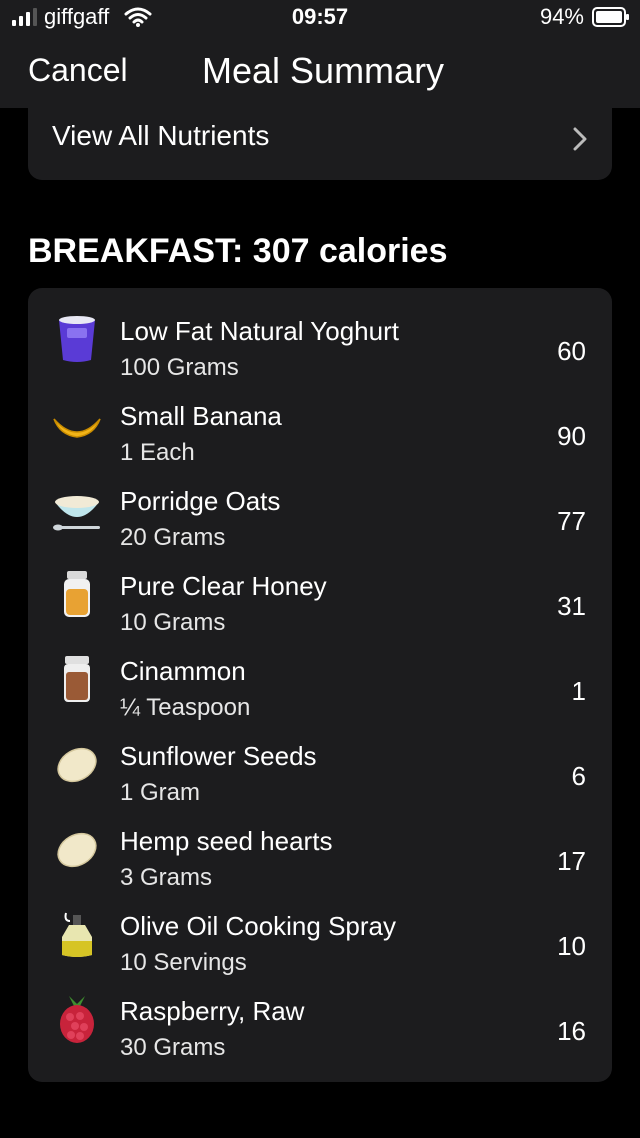  Describe the element at coordinates (571, 861) in the screenshot. I see `food-calories: 17` at that location.